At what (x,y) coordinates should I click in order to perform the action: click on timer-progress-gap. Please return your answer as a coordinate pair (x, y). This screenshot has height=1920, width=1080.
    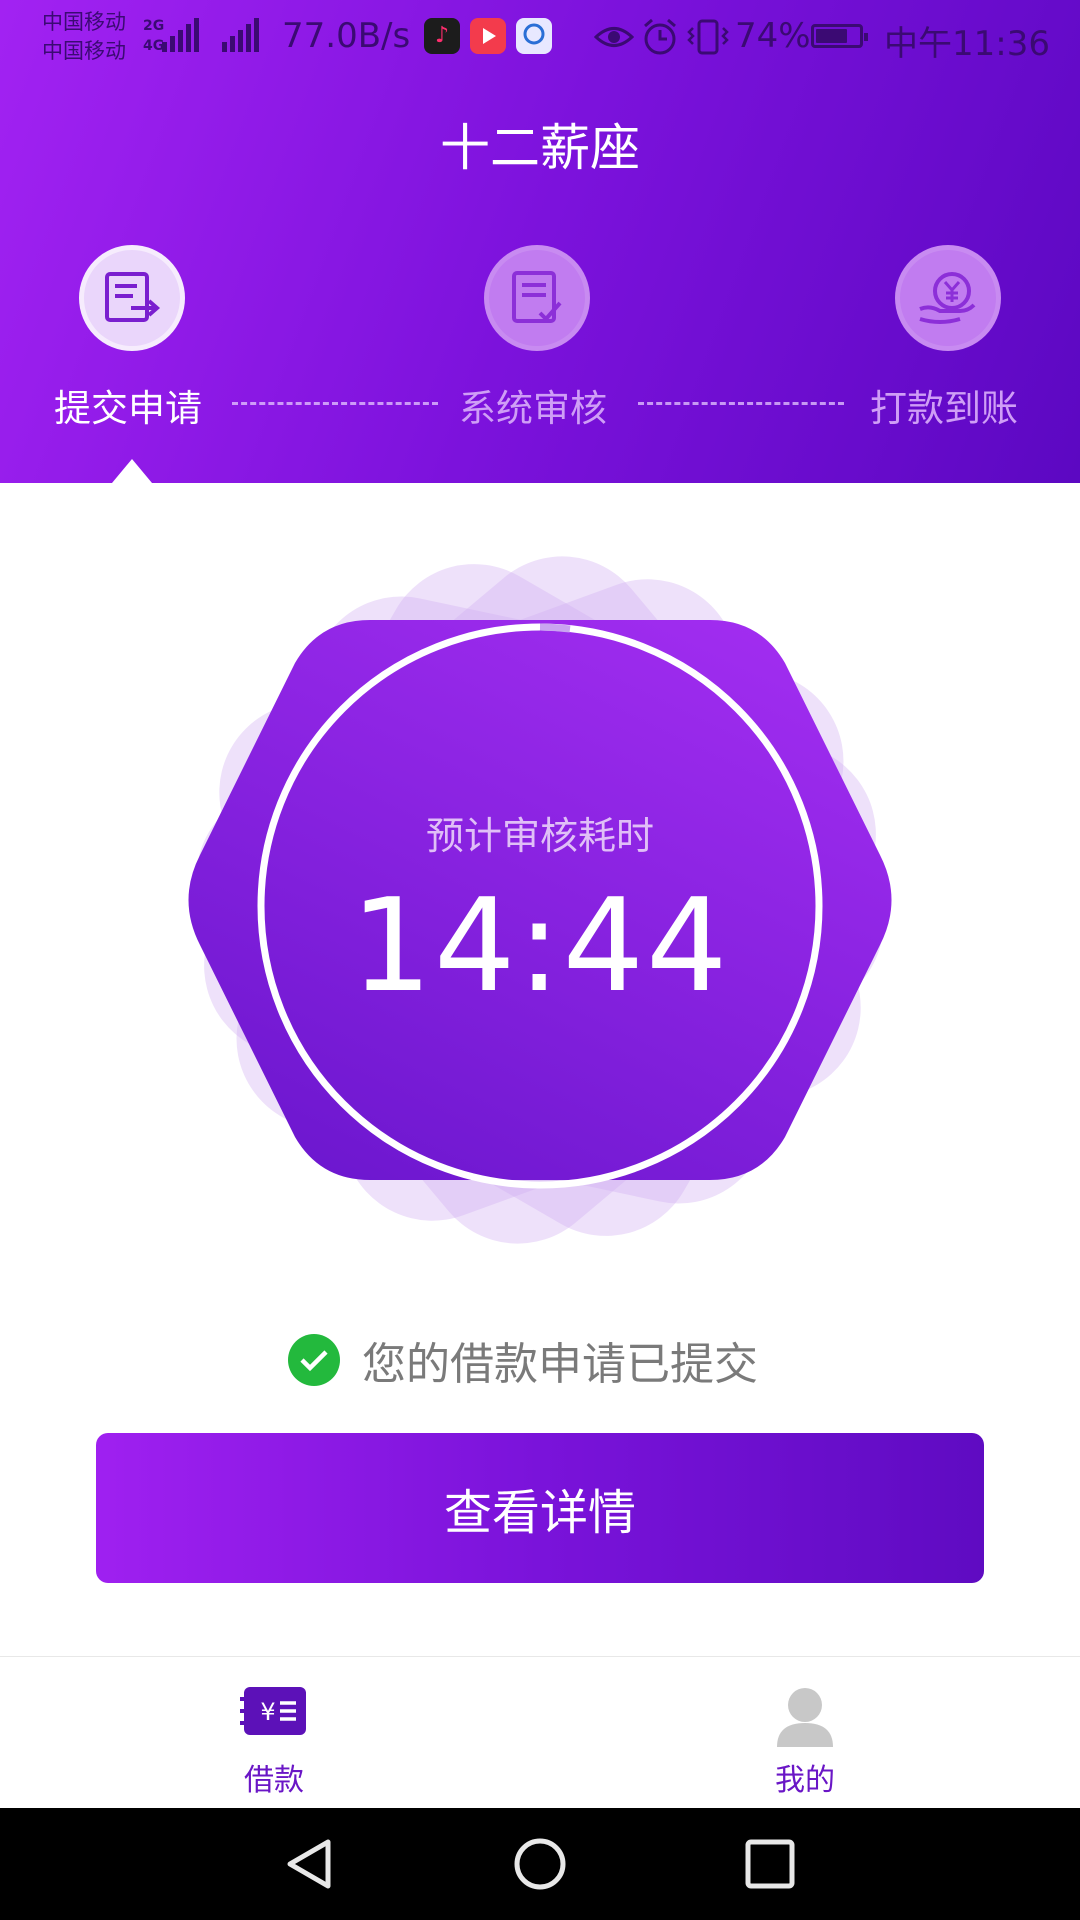
    Looking at the image, I should click on (555, 628).